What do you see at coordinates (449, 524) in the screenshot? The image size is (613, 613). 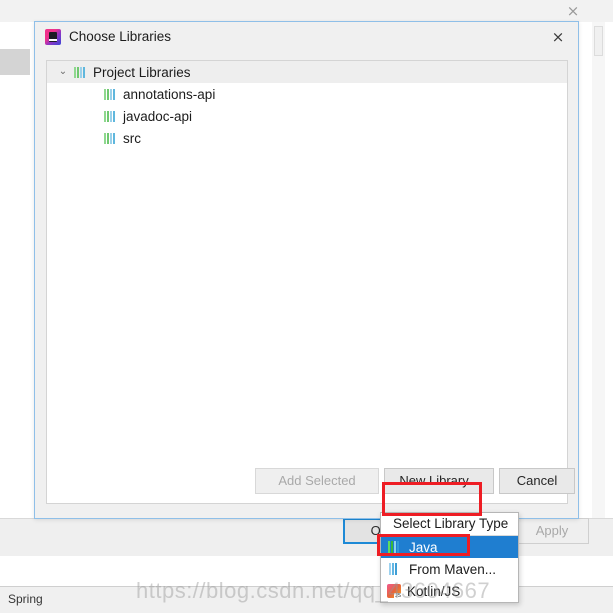 I see `menu-header: Select Library Type` at bounding box center [449, 524].